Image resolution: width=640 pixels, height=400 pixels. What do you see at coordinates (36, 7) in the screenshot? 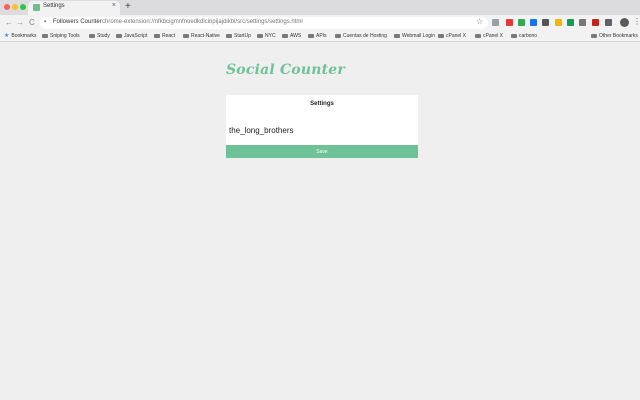
I see `extension-favicon-icon` at bounding box center [36, 7].